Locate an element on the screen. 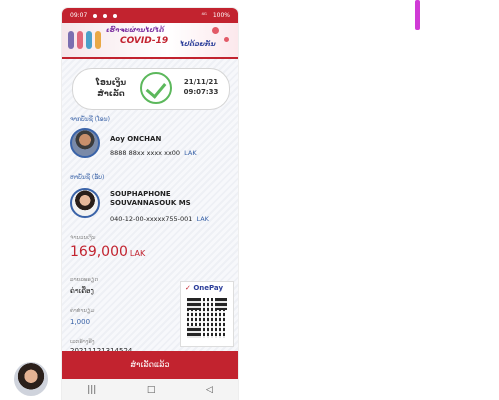 This screenshot has height=400, width=499. sender-section-label: ຈາກບັນຊີ (ໂອນ) is located at coordinates (90, 119).